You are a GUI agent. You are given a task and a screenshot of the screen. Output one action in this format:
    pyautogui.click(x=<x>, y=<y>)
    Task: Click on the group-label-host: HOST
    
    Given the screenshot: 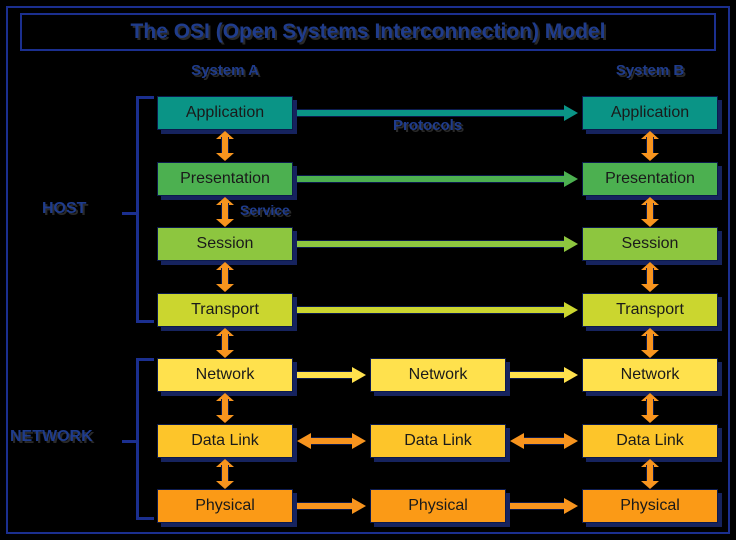 What is the action you would take?
    pyautogui.click(x=64, y=208)
    